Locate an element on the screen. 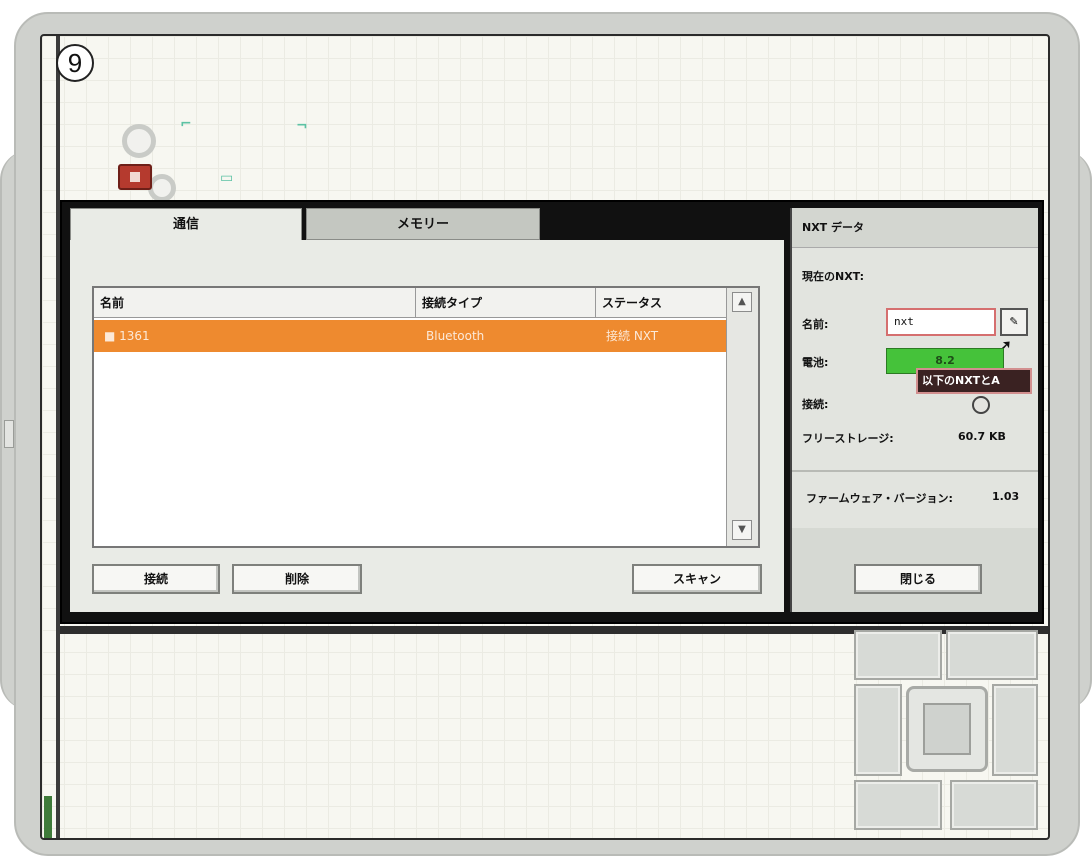 The image size is (1092, 862). step-number-badge: 9 is located at coordinates (75, 63).